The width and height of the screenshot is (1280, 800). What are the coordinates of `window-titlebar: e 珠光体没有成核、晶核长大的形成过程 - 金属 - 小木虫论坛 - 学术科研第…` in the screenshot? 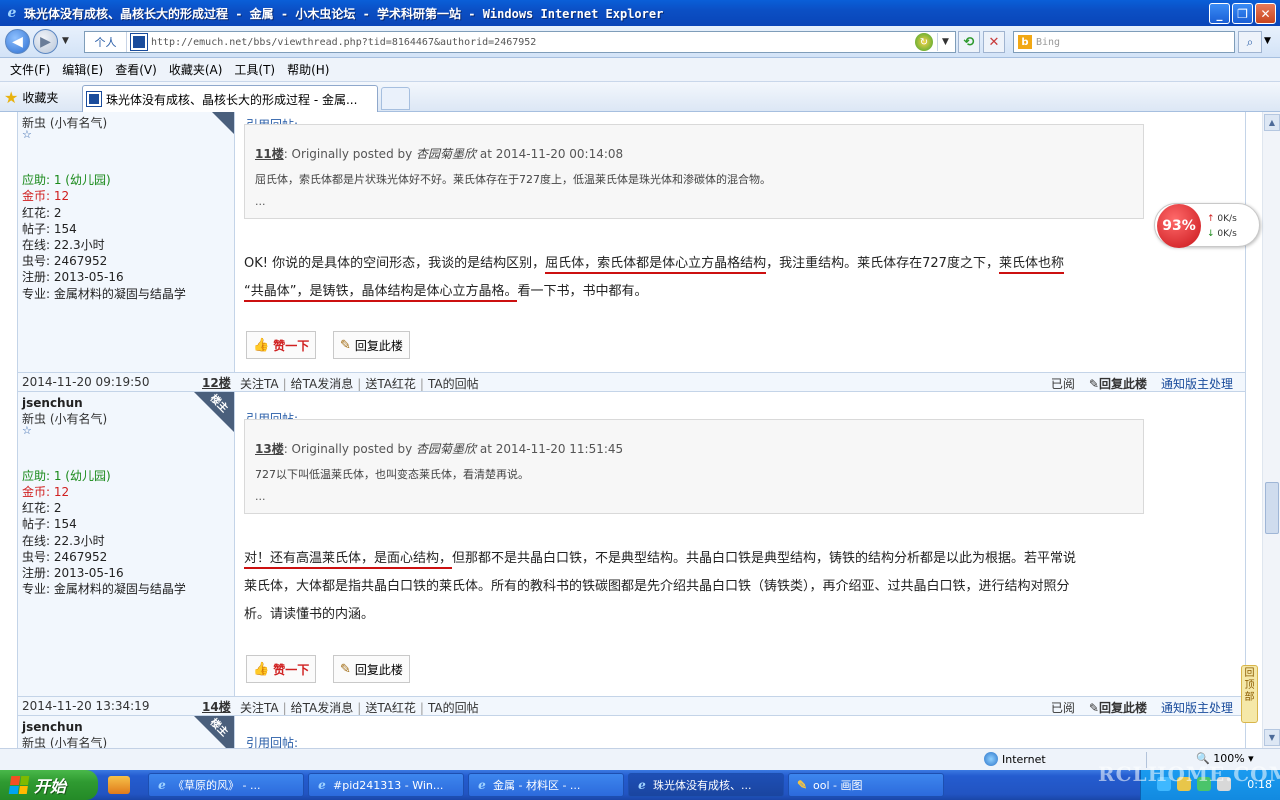 It's located at (640, 13).